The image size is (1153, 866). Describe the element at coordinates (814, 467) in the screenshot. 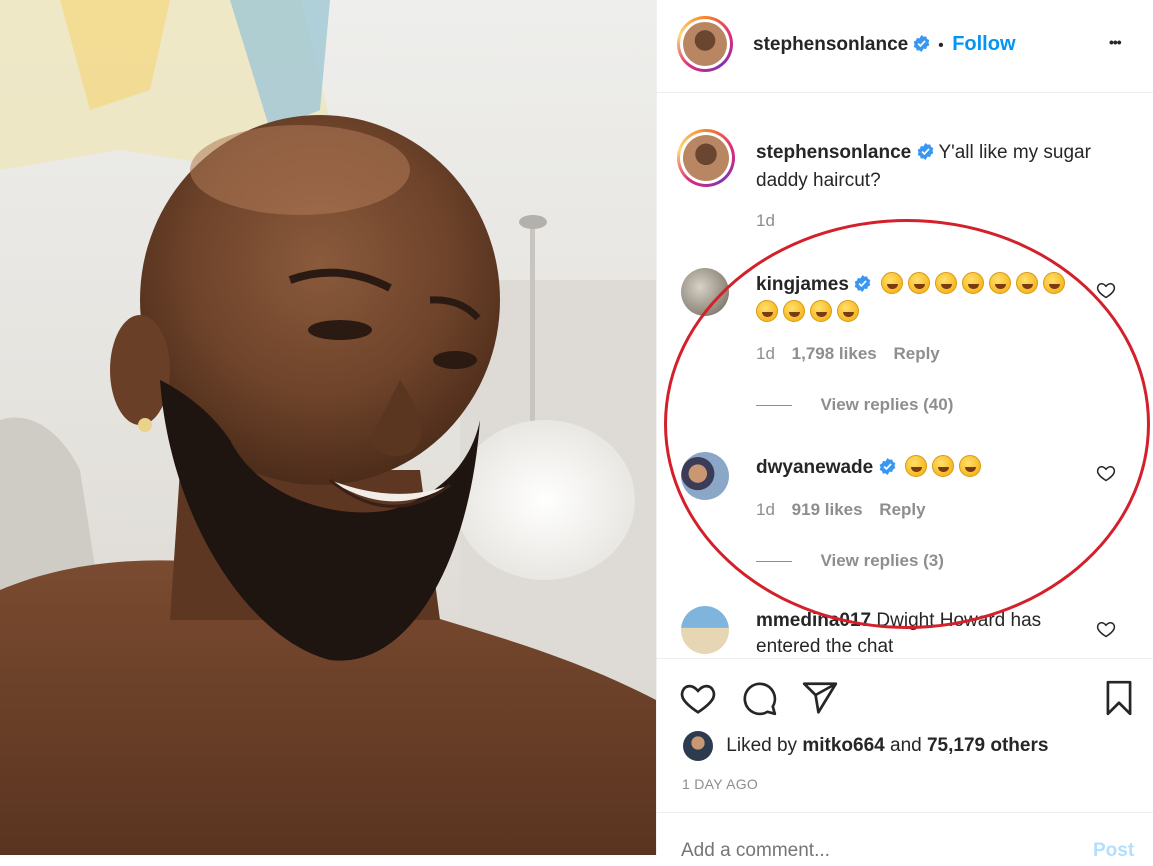

I see `comment-username: dwyanewade` at that location.